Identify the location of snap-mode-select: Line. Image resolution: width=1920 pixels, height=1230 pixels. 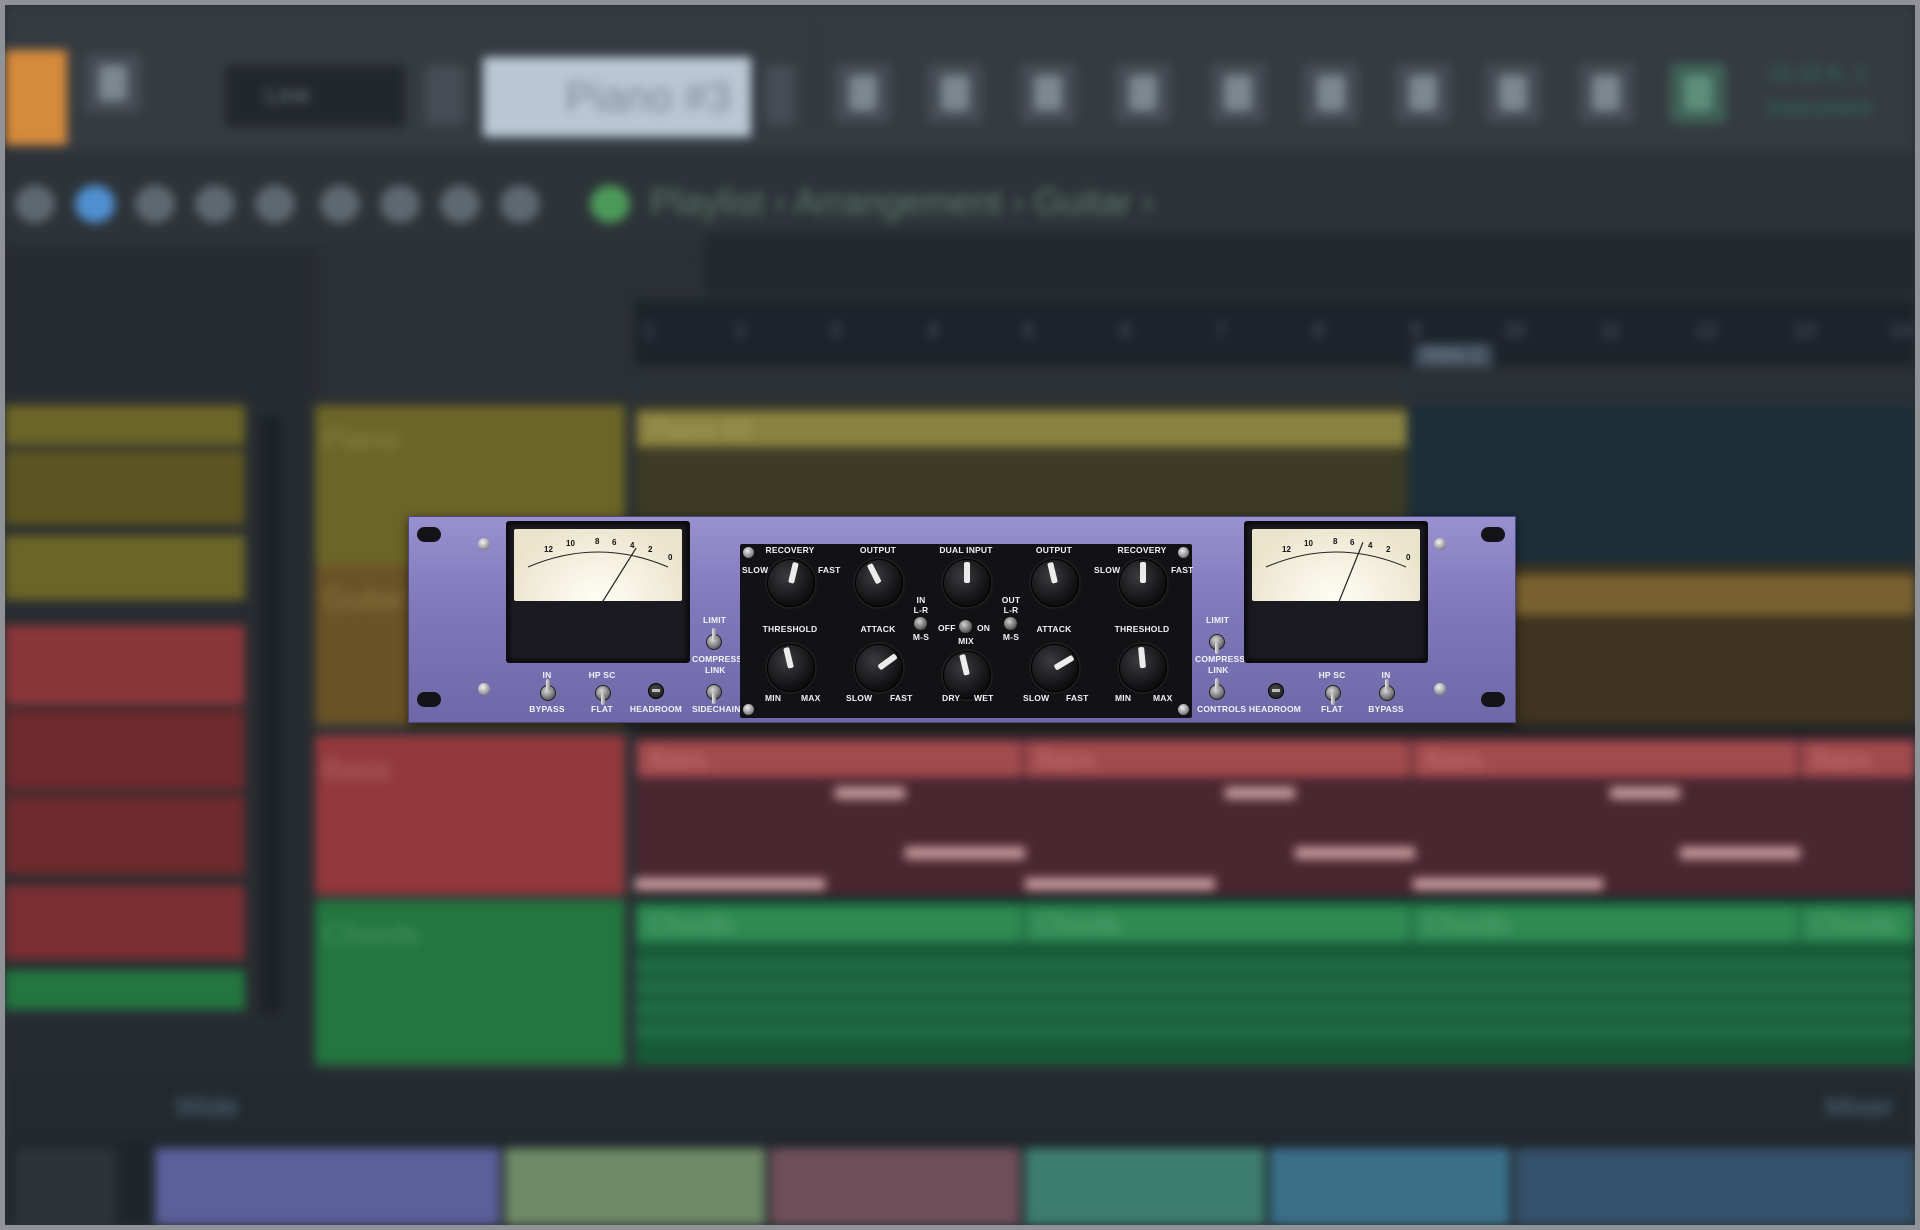
(315, 96).